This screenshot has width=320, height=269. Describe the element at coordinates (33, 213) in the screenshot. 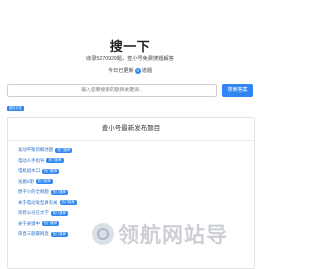

I see `item-link: 装修公司在大学` at that location.